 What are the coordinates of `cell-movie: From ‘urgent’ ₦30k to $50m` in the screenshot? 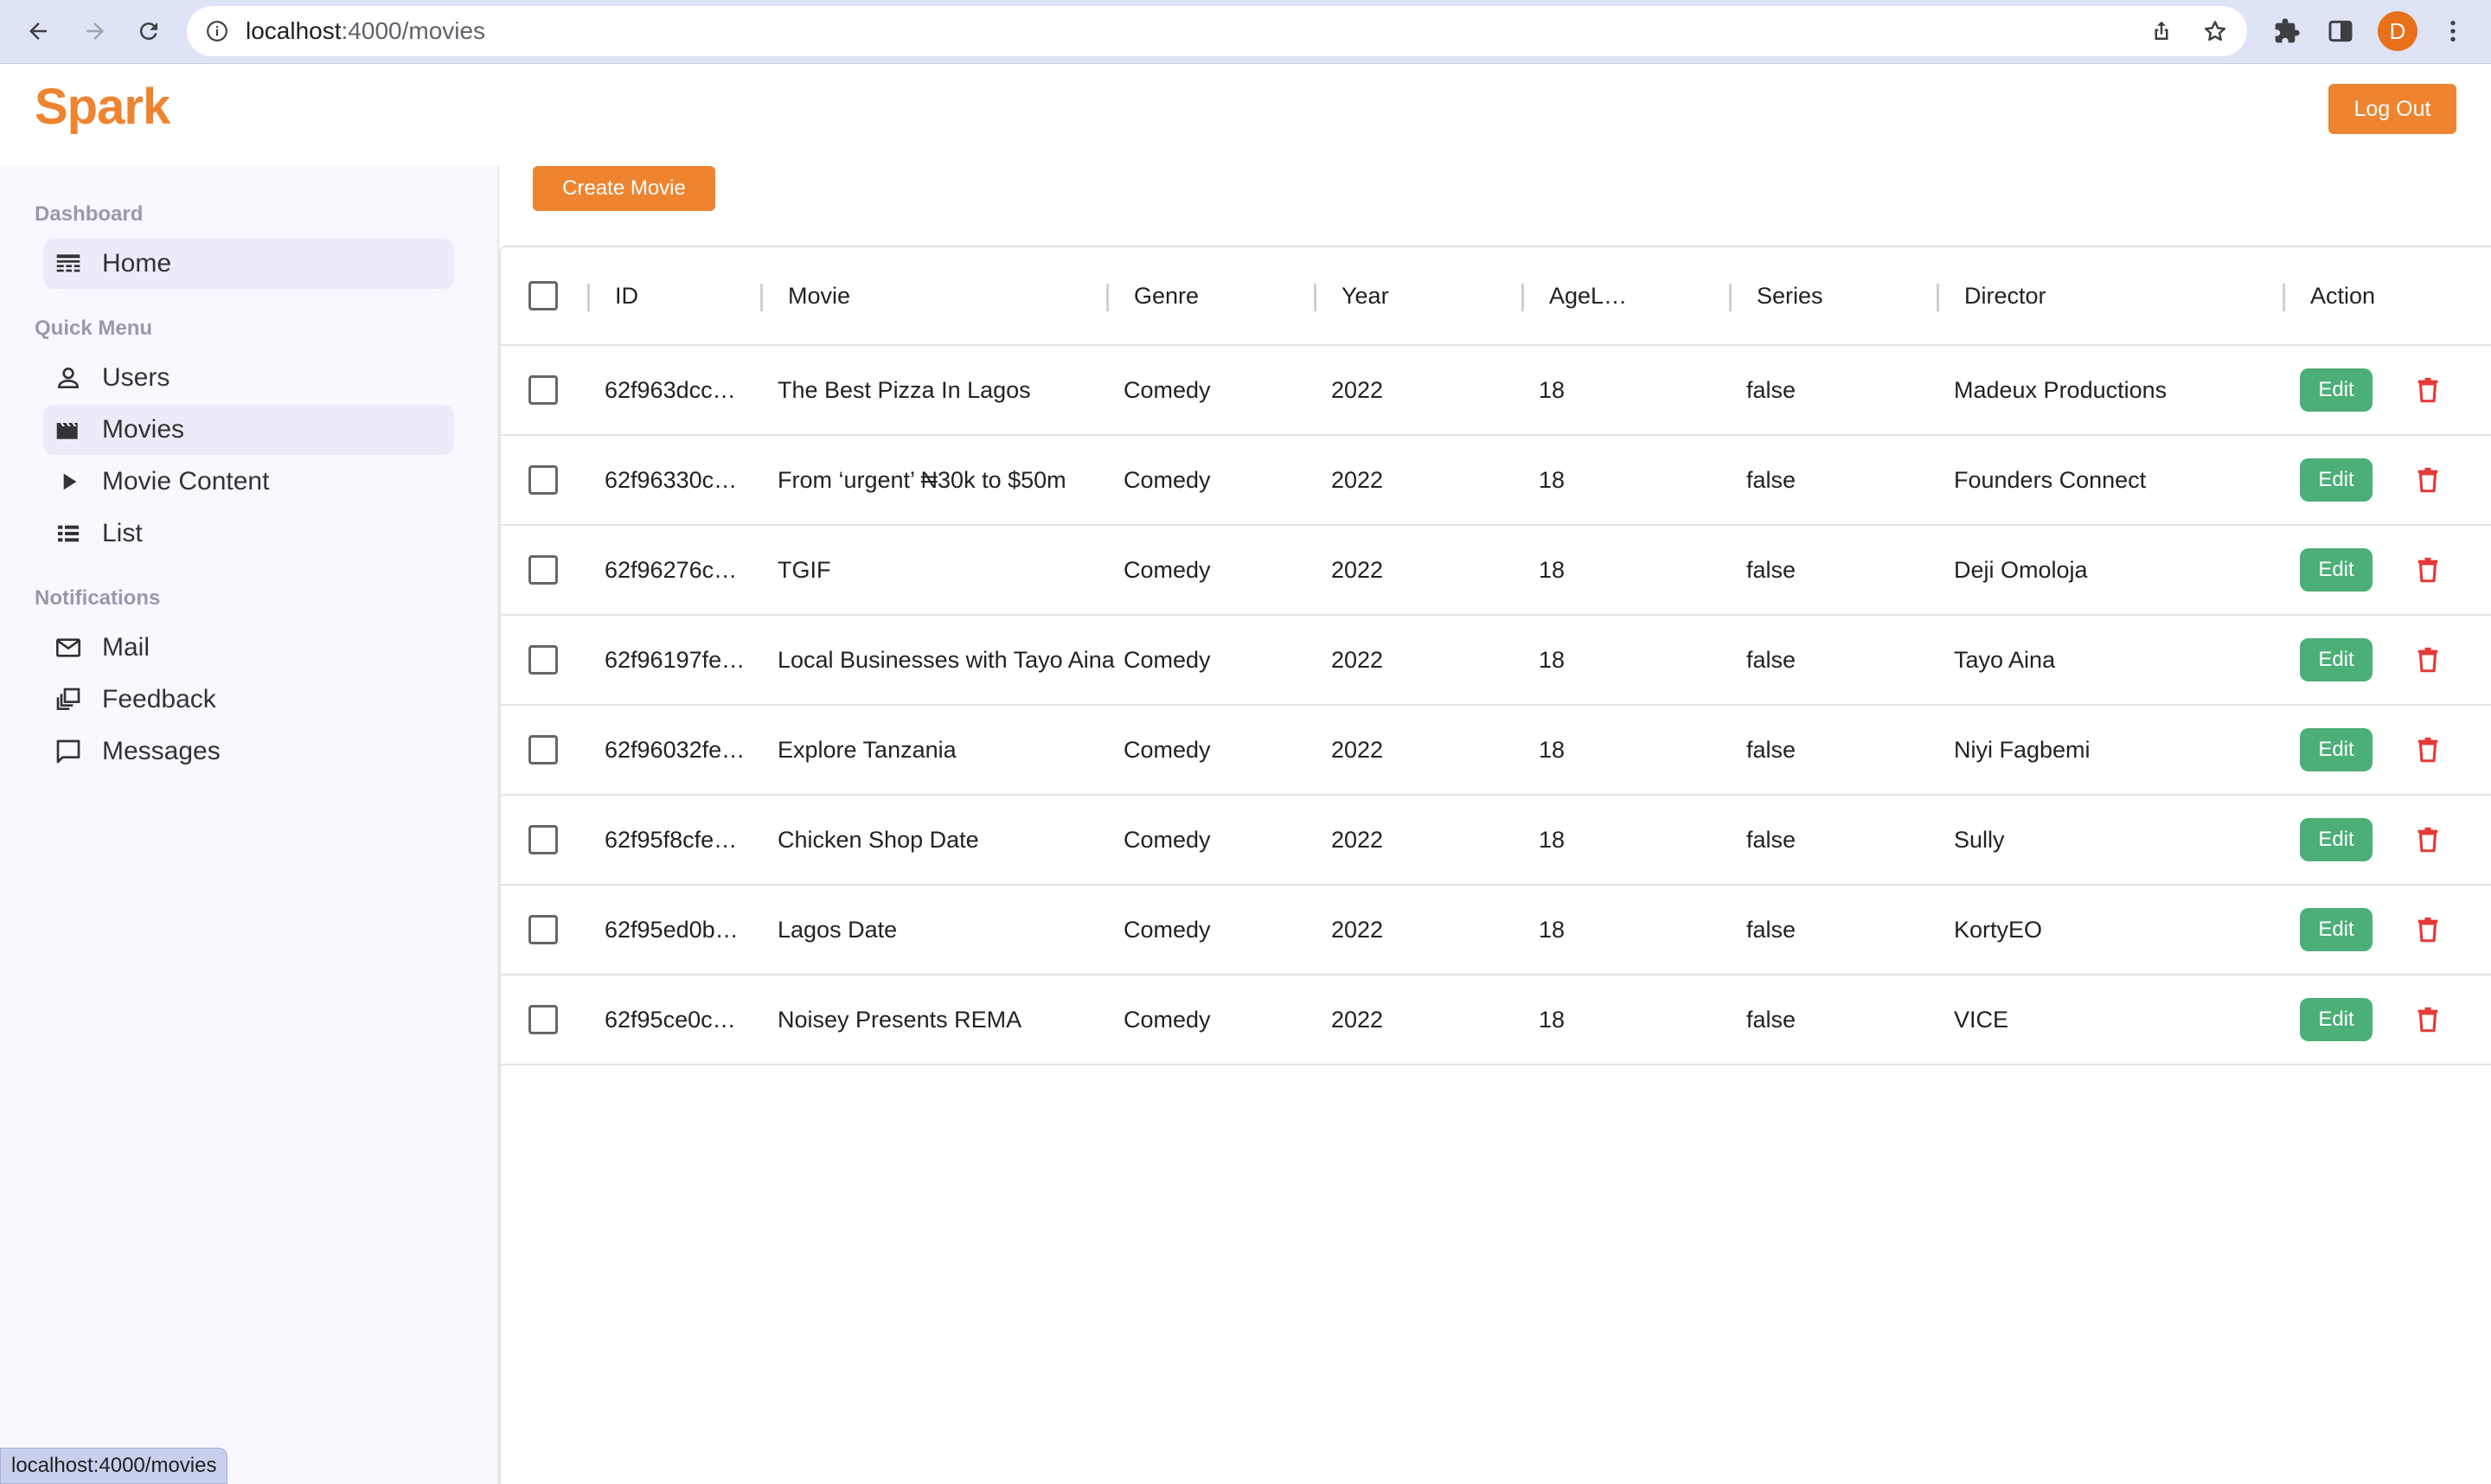 It's located at (922, 479).